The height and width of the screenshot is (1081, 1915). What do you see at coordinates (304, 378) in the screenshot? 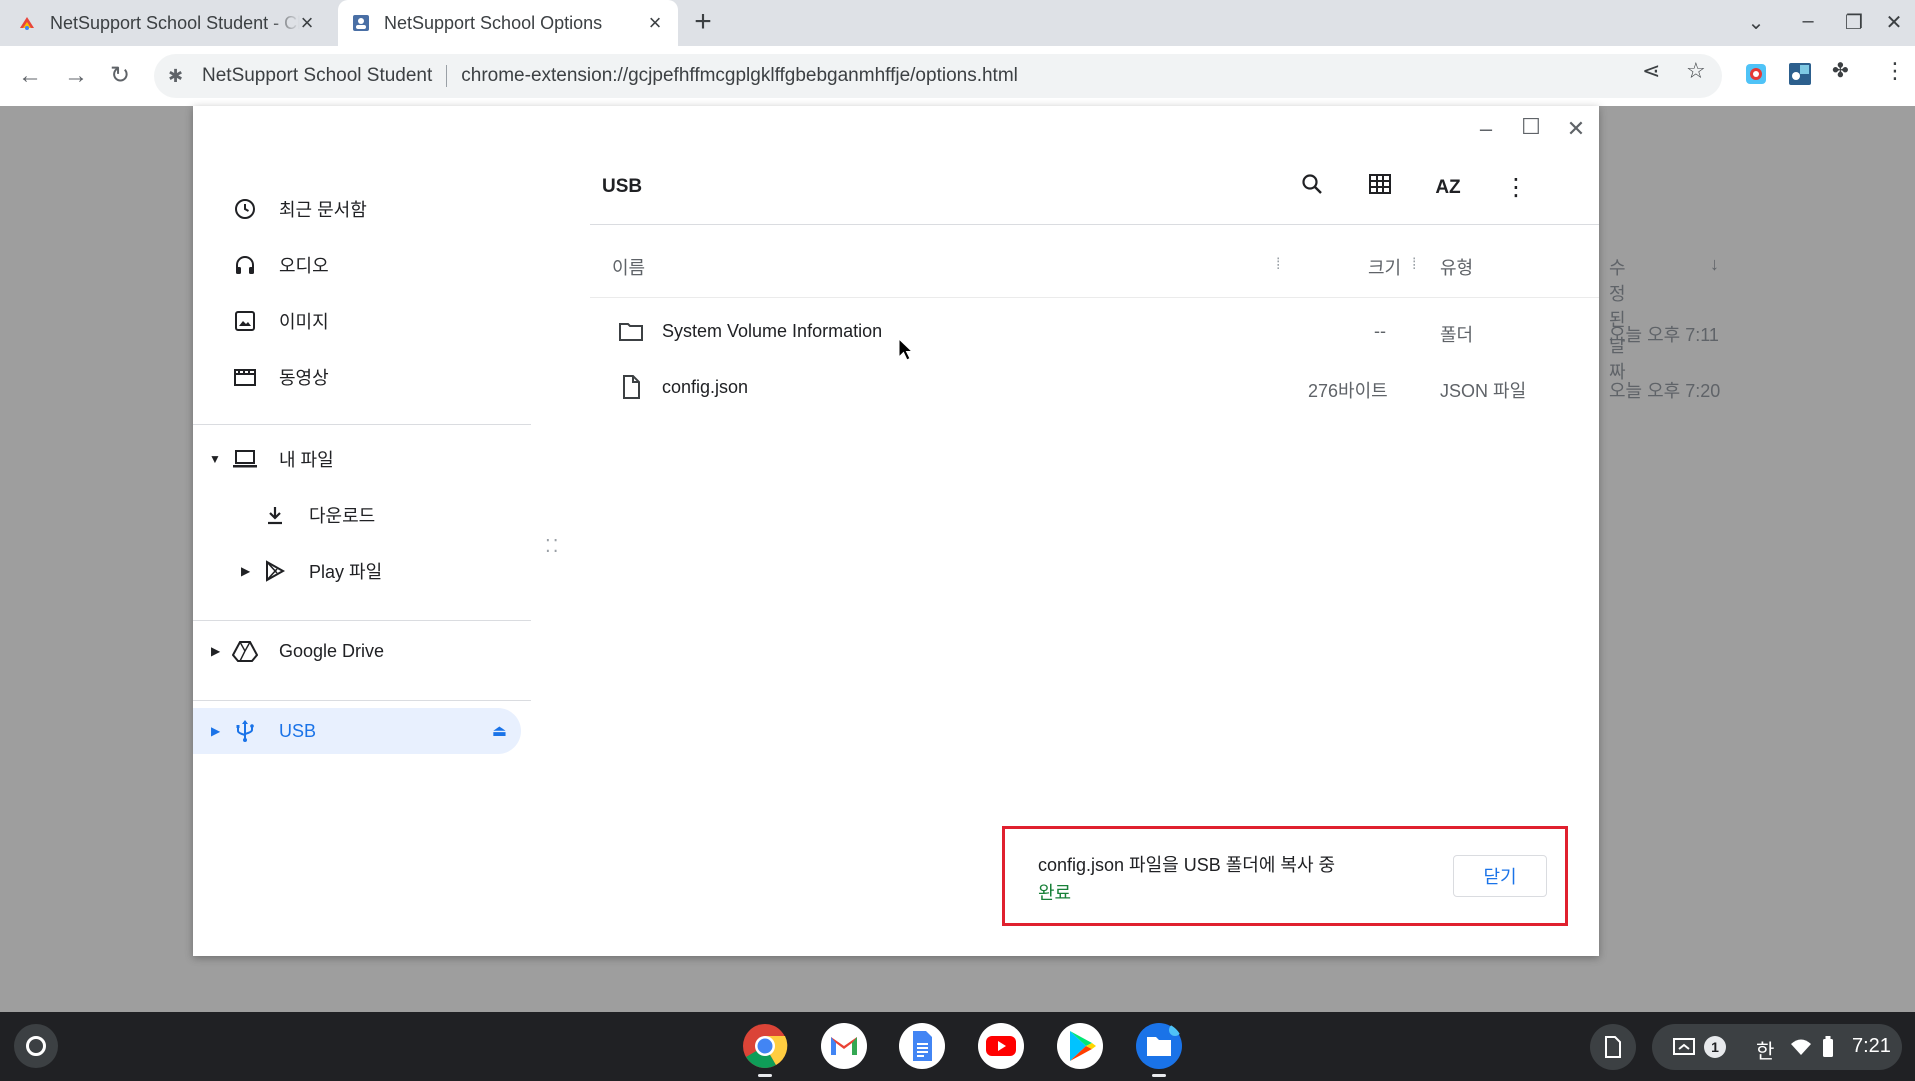
I see `sidebar-item-label: 동영상` at bounding box center [304, 378].